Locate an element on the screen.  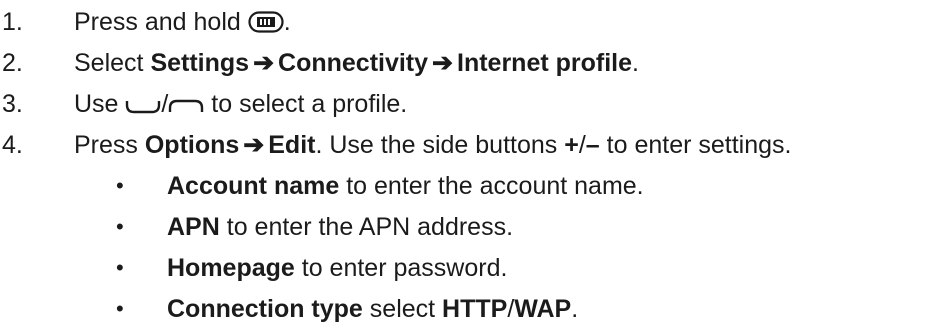
bullet-text: Account name to enter the account name. is located at coordinates (405, 186).